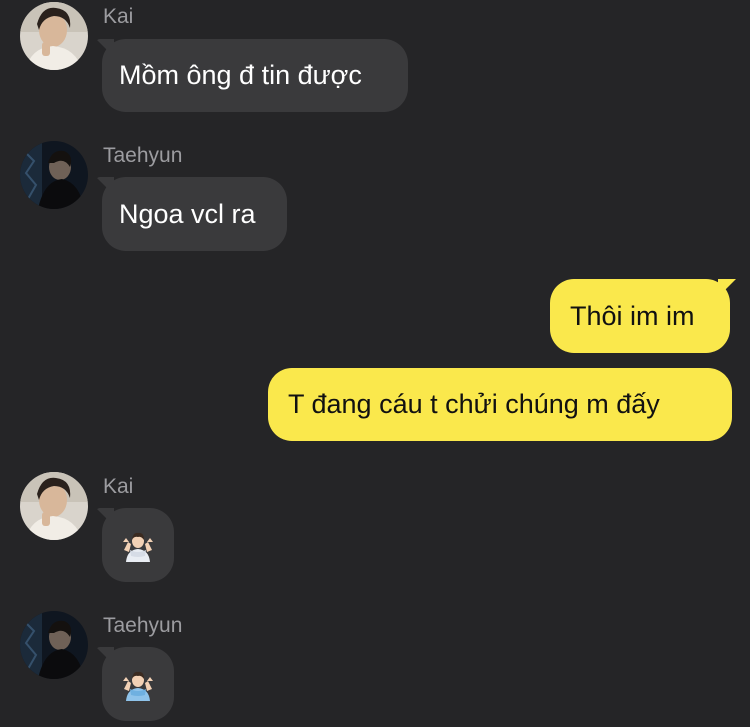  What do you see at coordinates (474, 404) in the screenshot?
I see `message-text: T đang cáu t chửi chúng m đấy` at bounding box center [474, 404].